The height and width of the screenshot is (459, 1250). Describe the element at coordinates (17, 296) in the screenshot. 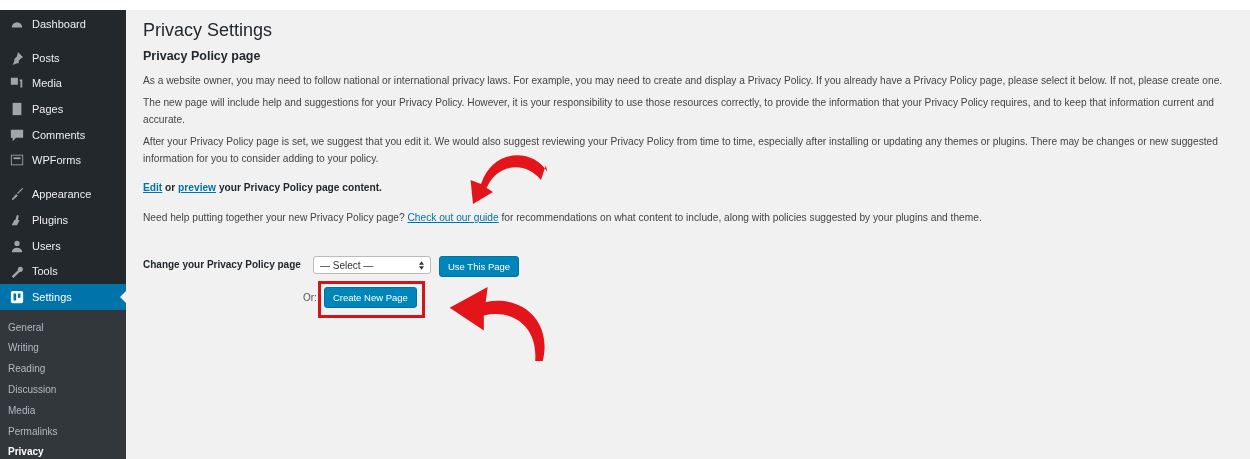

I see `settings-icon` at that location.